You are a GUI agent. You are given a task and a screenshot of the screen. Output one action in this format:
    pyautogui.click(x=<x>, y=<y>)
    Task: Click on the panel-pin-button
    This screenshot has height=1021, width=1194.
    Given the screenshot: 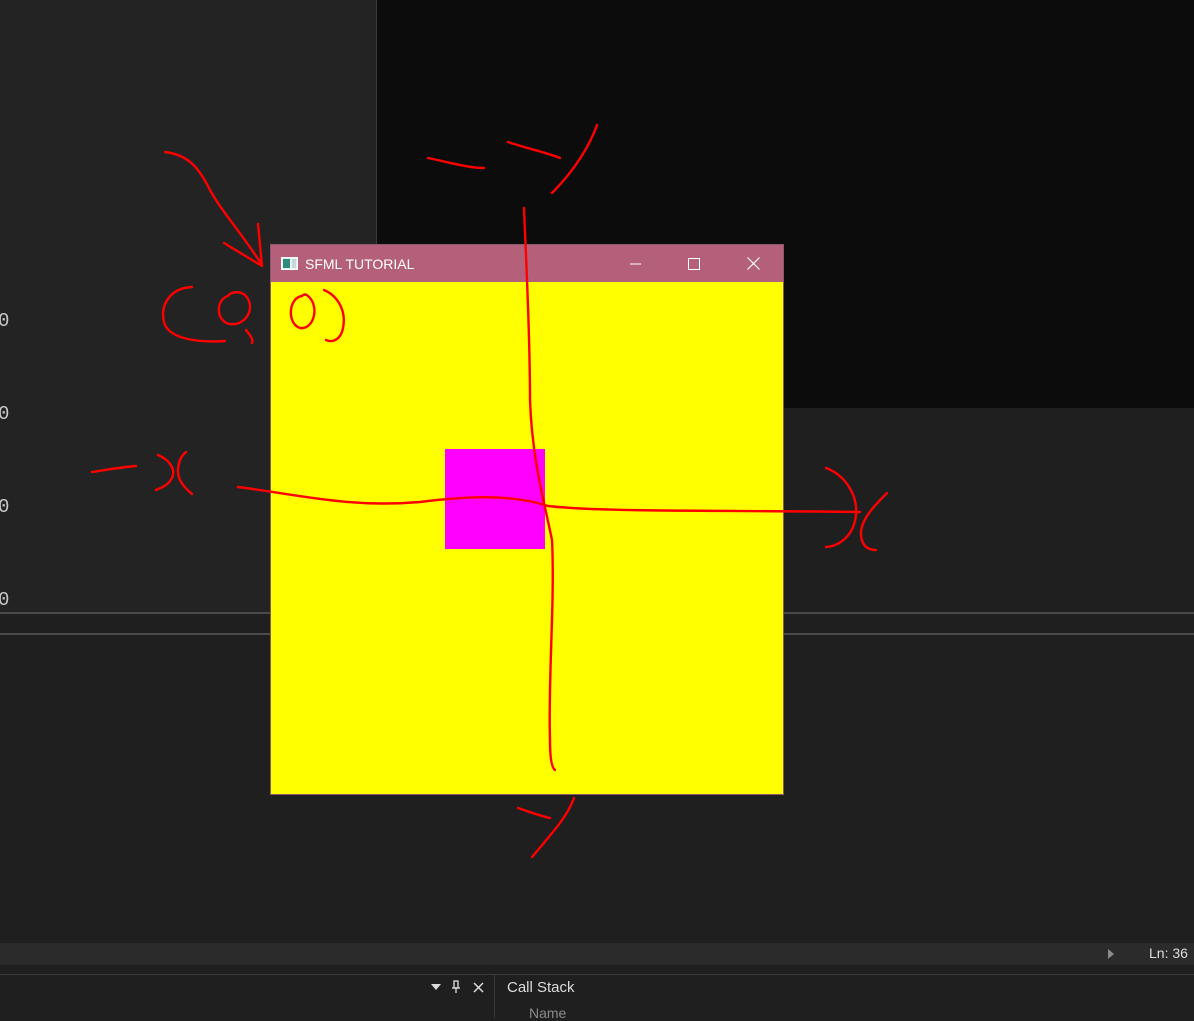 What is the action you would take?
    pyautogui.click(x=456, y=987)
    